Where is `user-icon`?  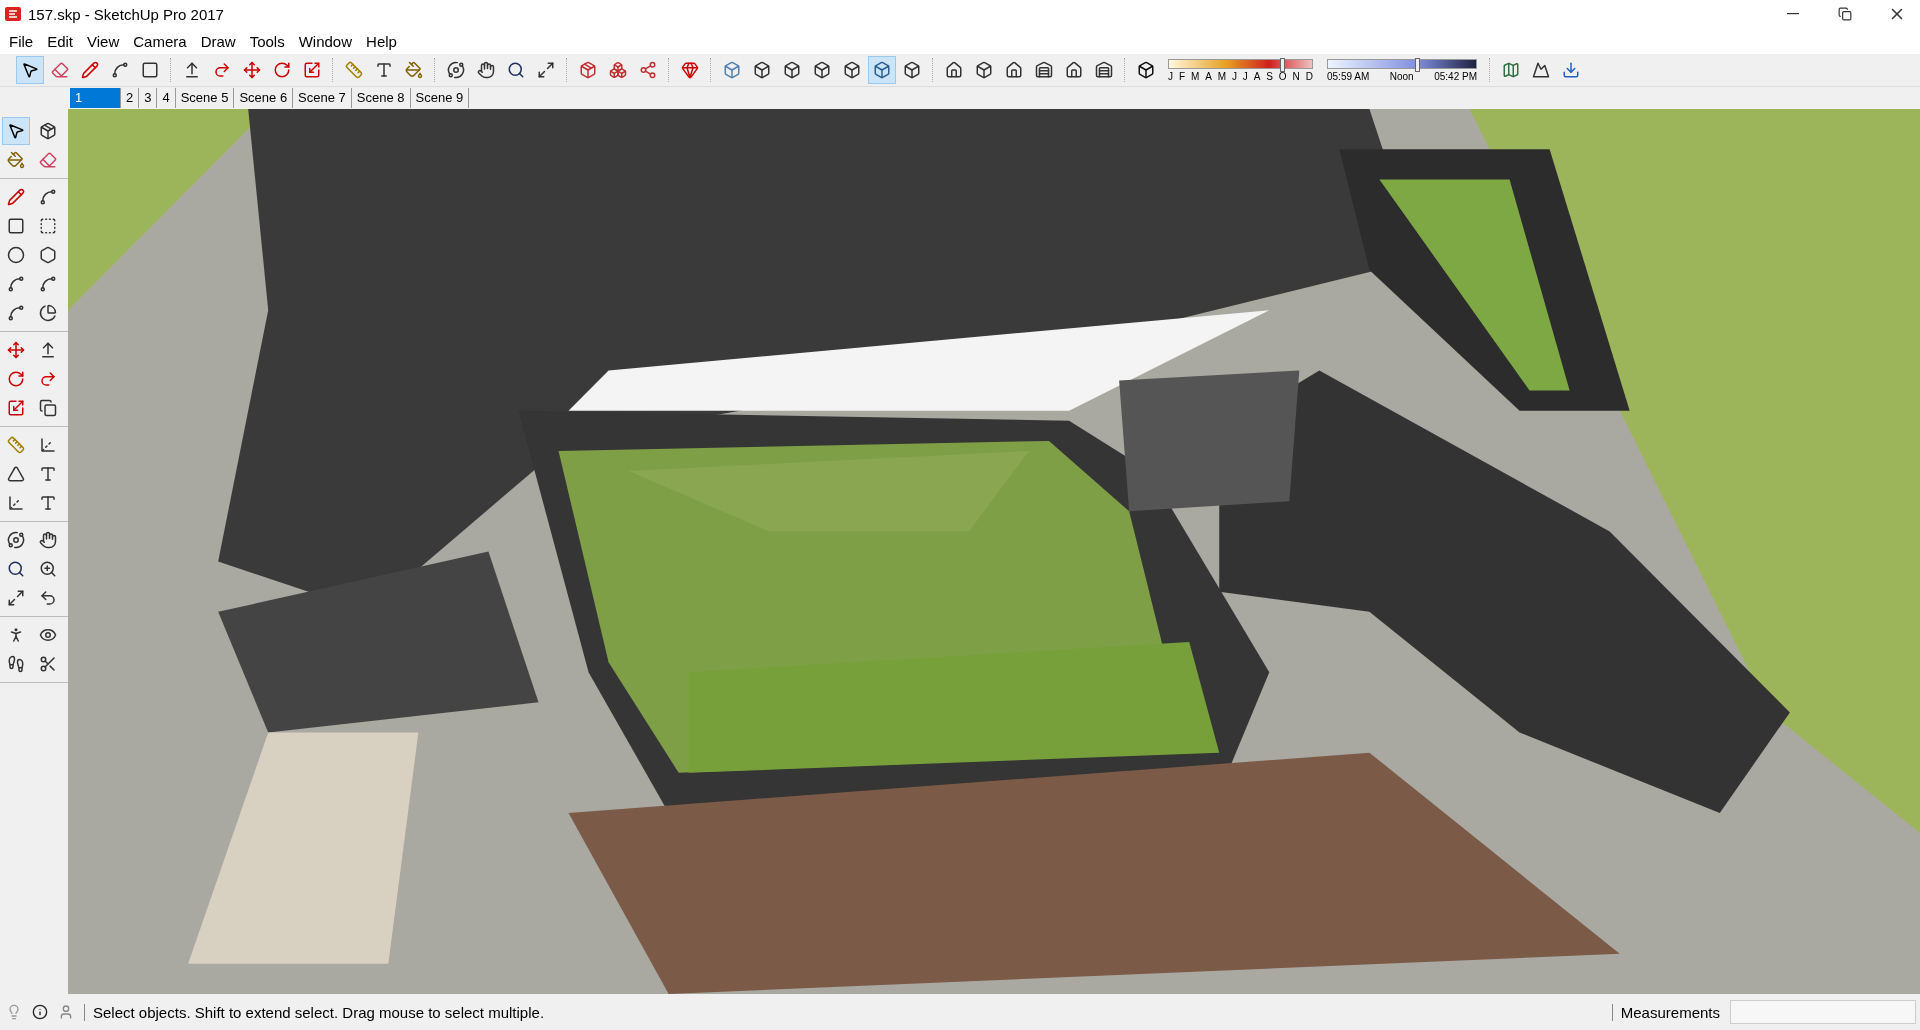 user-icon is located at coordinates (66, 1012).